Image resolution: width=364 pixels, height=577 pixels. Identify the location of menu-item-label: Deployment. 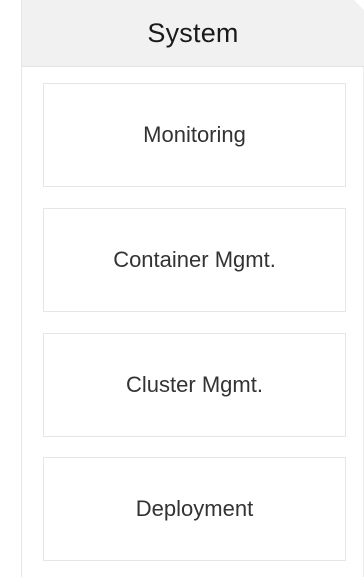
(194, 508).